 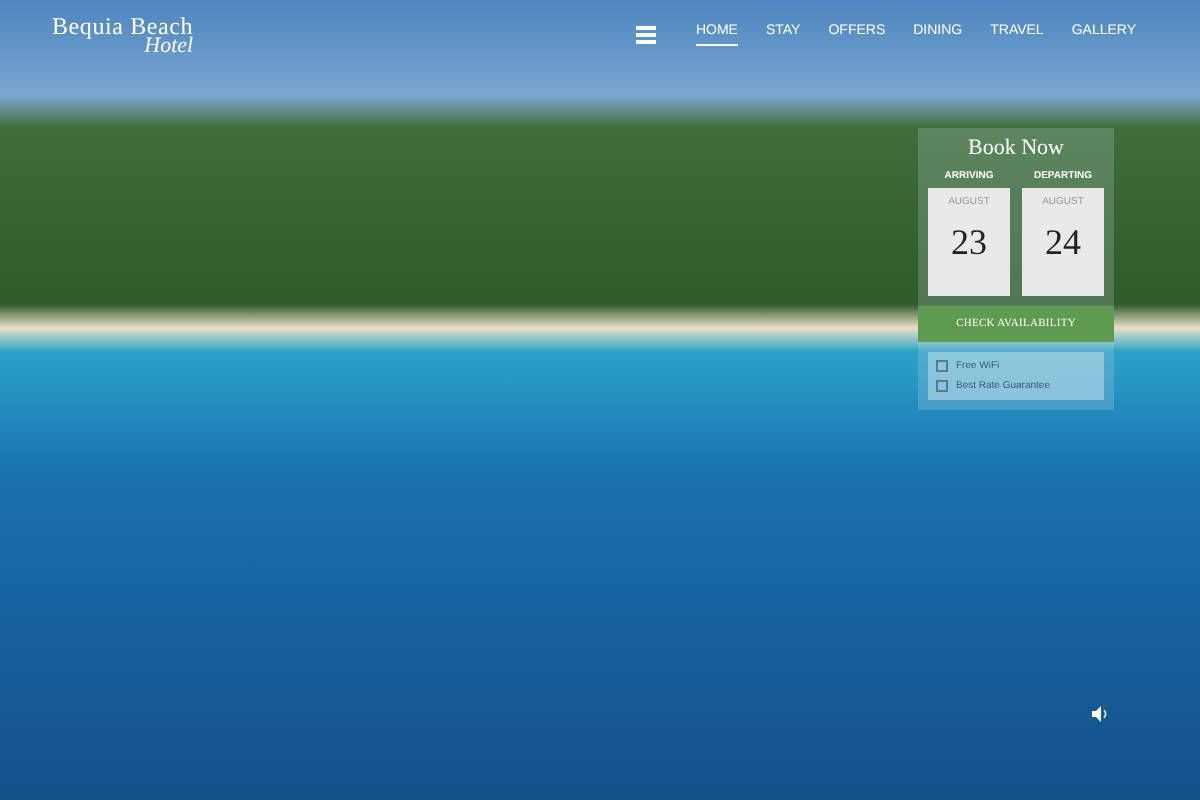 What do you see at coordinates (169, 47) in the screenshot?
I see `logo-subtitle: Hotel` at bounding box center [169, 47].